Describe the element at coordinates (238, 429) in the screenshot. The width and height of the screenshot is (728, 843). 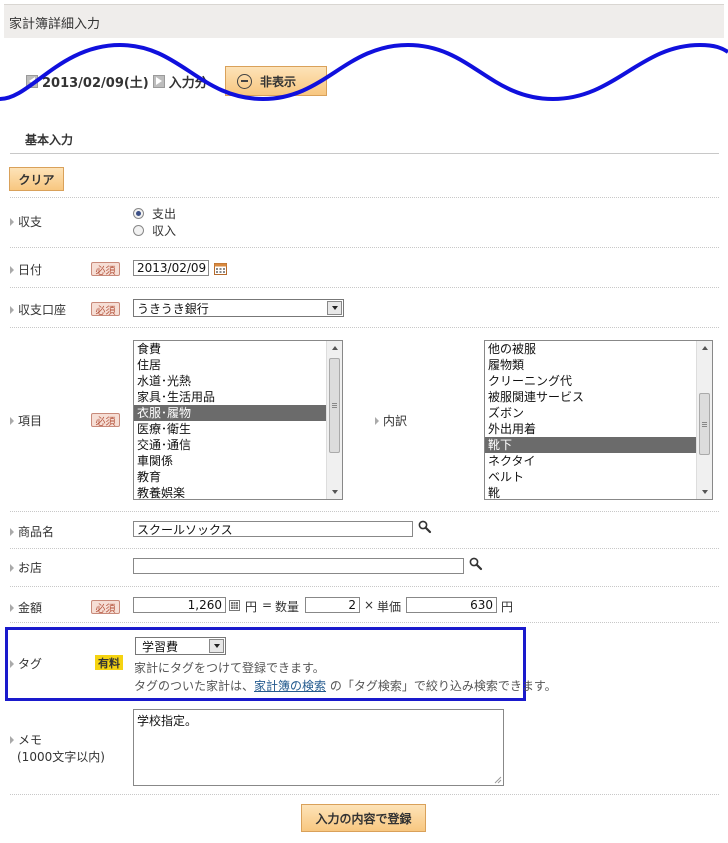
I see `list-item: 医療･衛生` at that location.